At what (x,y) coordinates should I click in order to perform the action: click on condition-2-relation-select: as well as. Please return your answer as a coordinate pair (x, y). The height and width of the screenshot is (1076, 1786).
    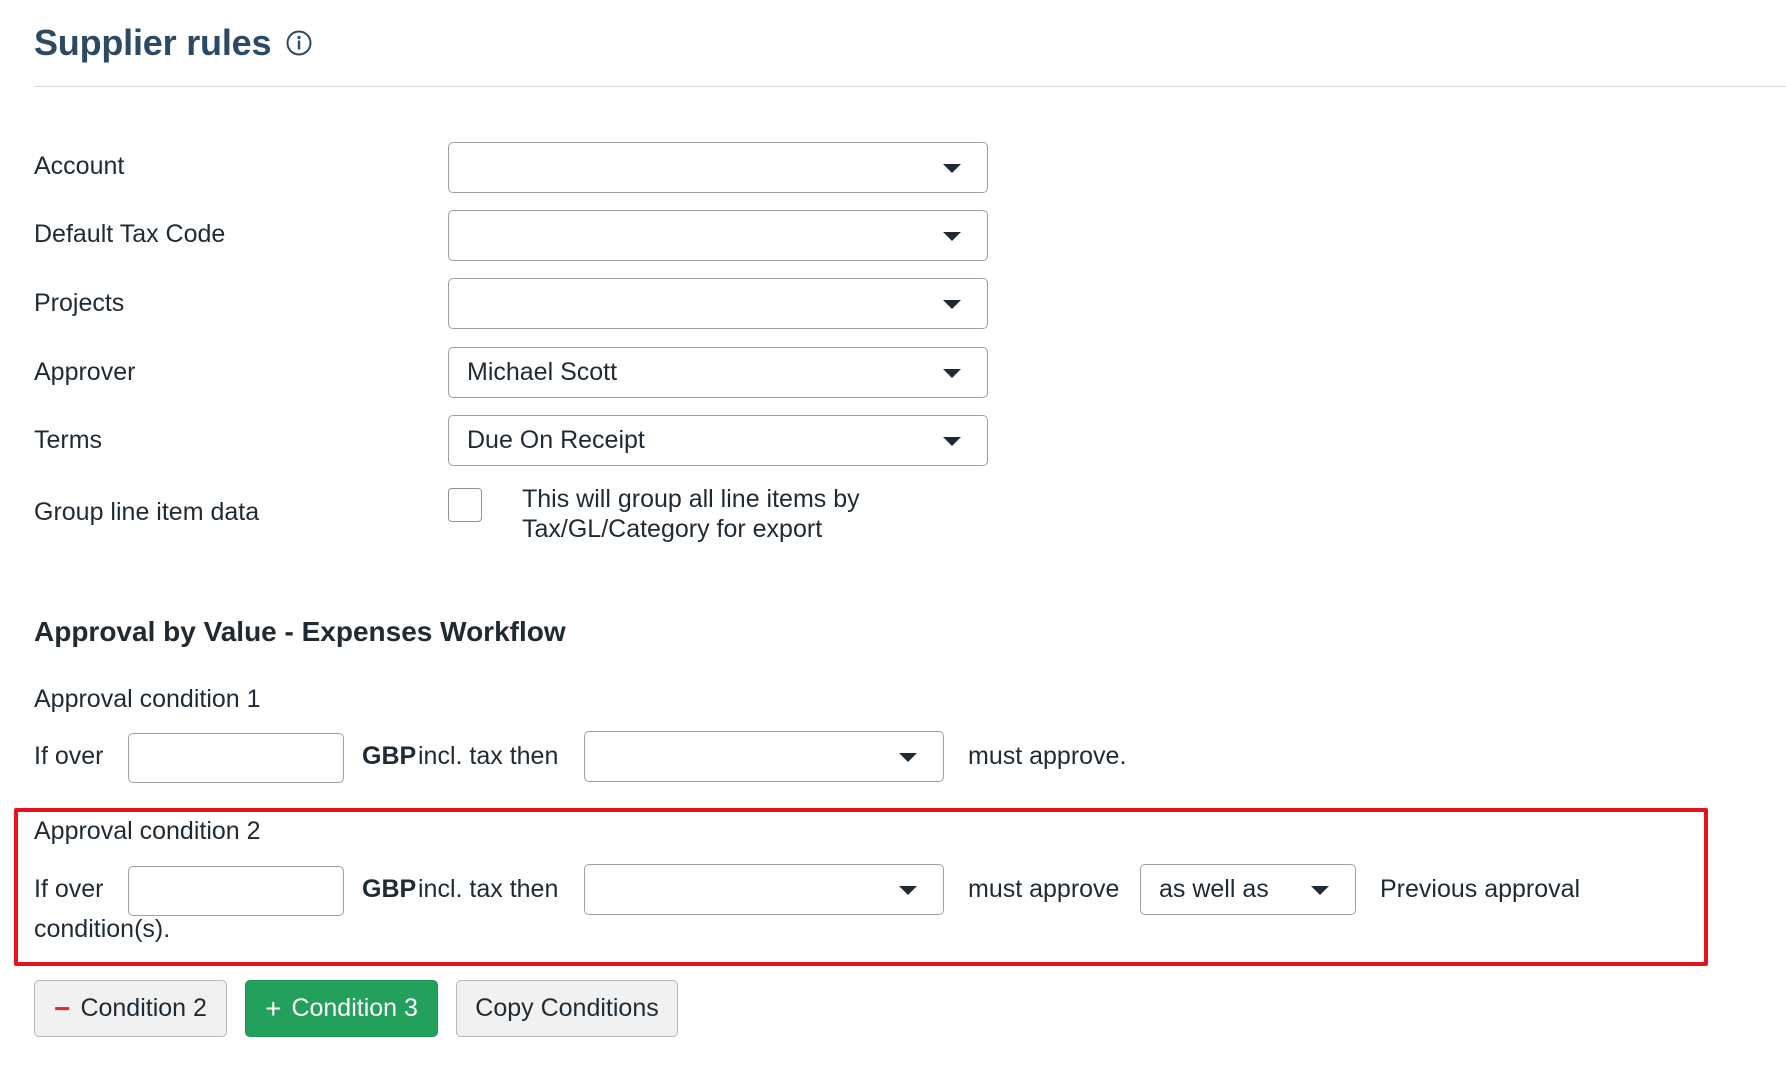
    Looking at the image, I should click on (1248, 889).